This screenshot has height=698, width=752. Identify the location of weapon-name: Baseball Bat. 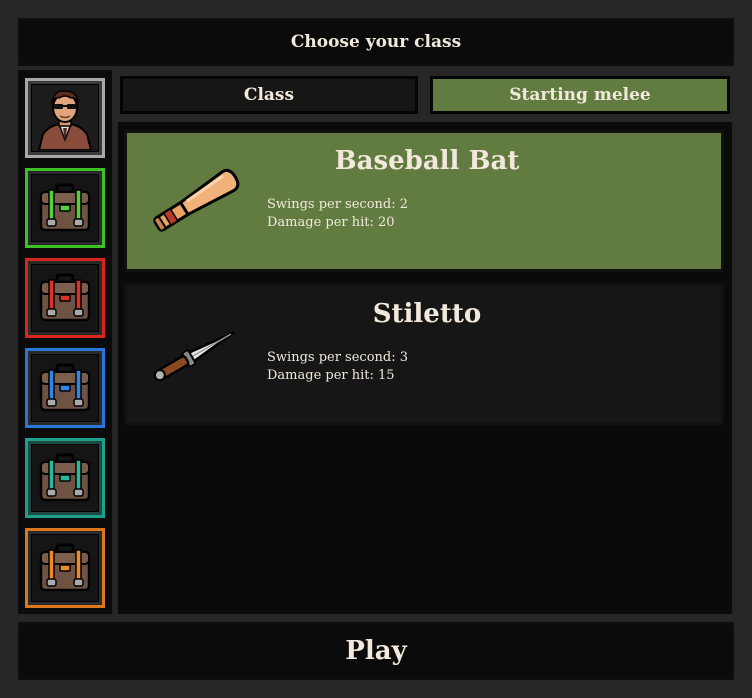
(427, 161).